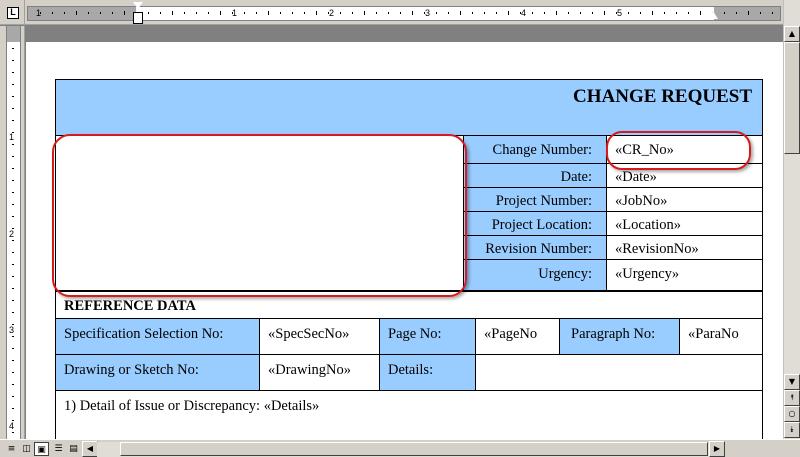 The image size is (800, 457). I want to click on ruler-label: 5, so click(620, 13).